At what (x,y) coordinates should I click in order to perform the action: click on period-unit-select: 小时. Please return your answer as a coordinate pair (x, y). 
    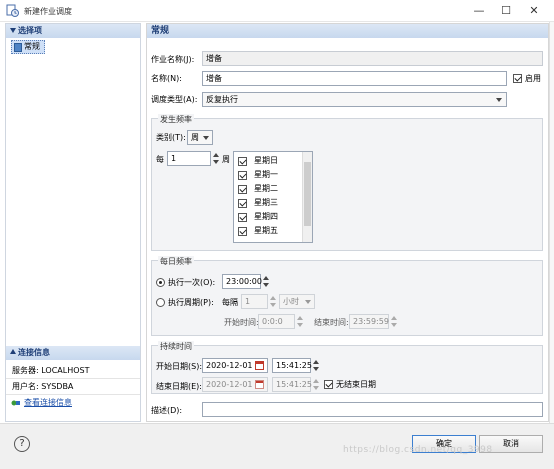
    Looking at the image, I should click on (297, 301).